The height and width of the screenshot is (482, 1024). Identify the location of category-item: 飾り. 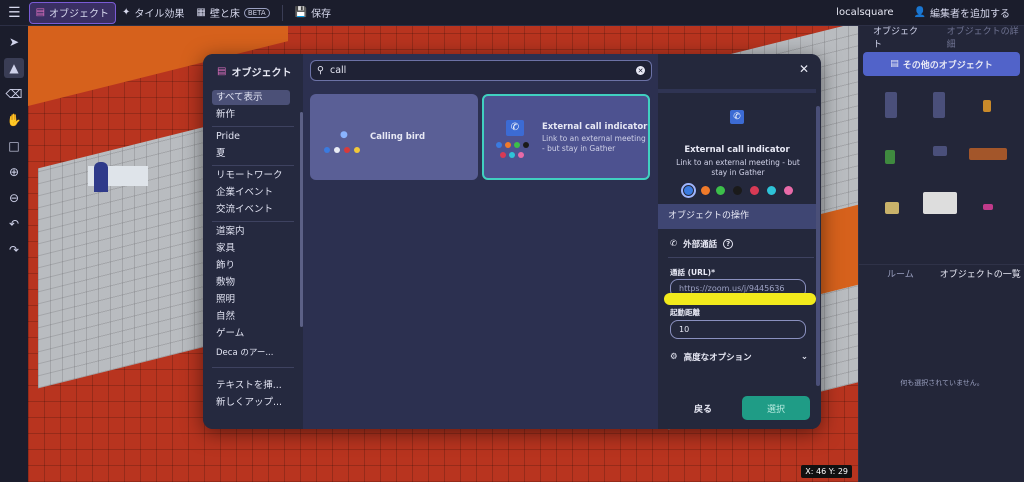
(251, 265).